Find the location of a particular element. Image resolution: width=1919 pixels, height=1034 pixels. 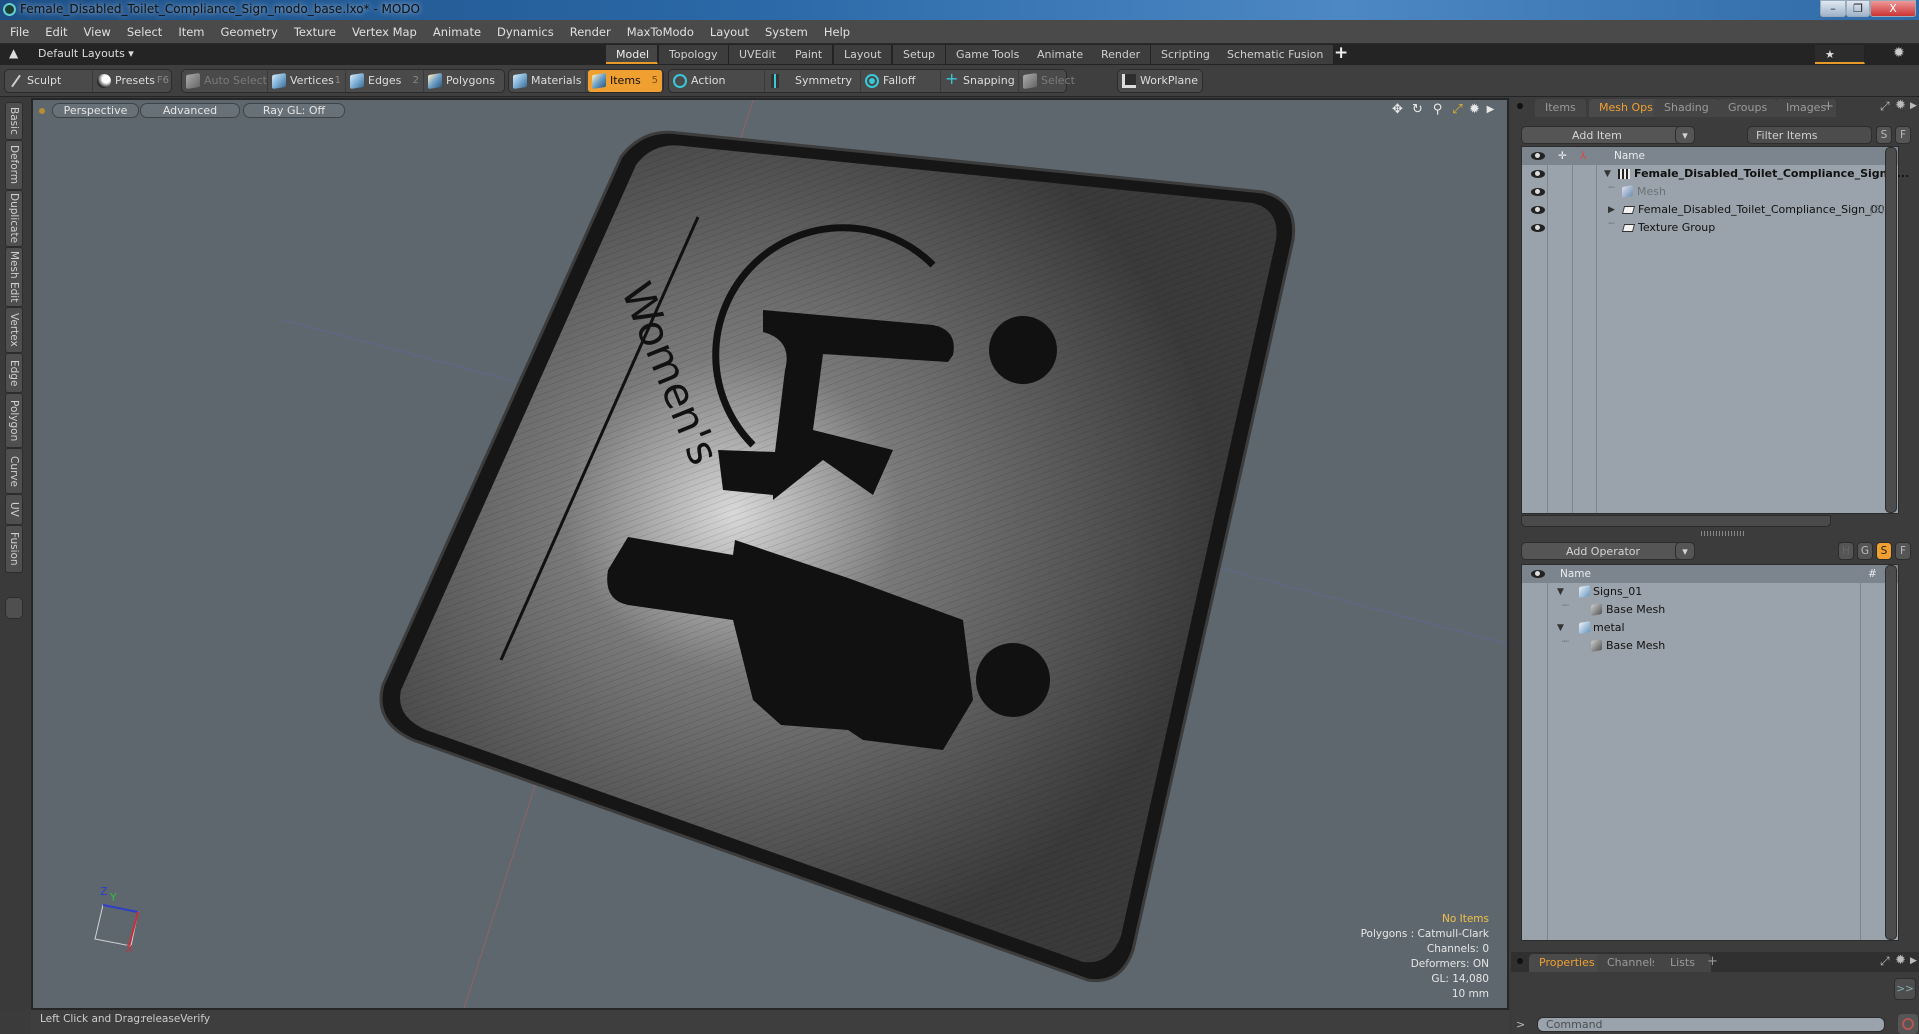

tab-deform: Deform is located at coordinates (14, 165).